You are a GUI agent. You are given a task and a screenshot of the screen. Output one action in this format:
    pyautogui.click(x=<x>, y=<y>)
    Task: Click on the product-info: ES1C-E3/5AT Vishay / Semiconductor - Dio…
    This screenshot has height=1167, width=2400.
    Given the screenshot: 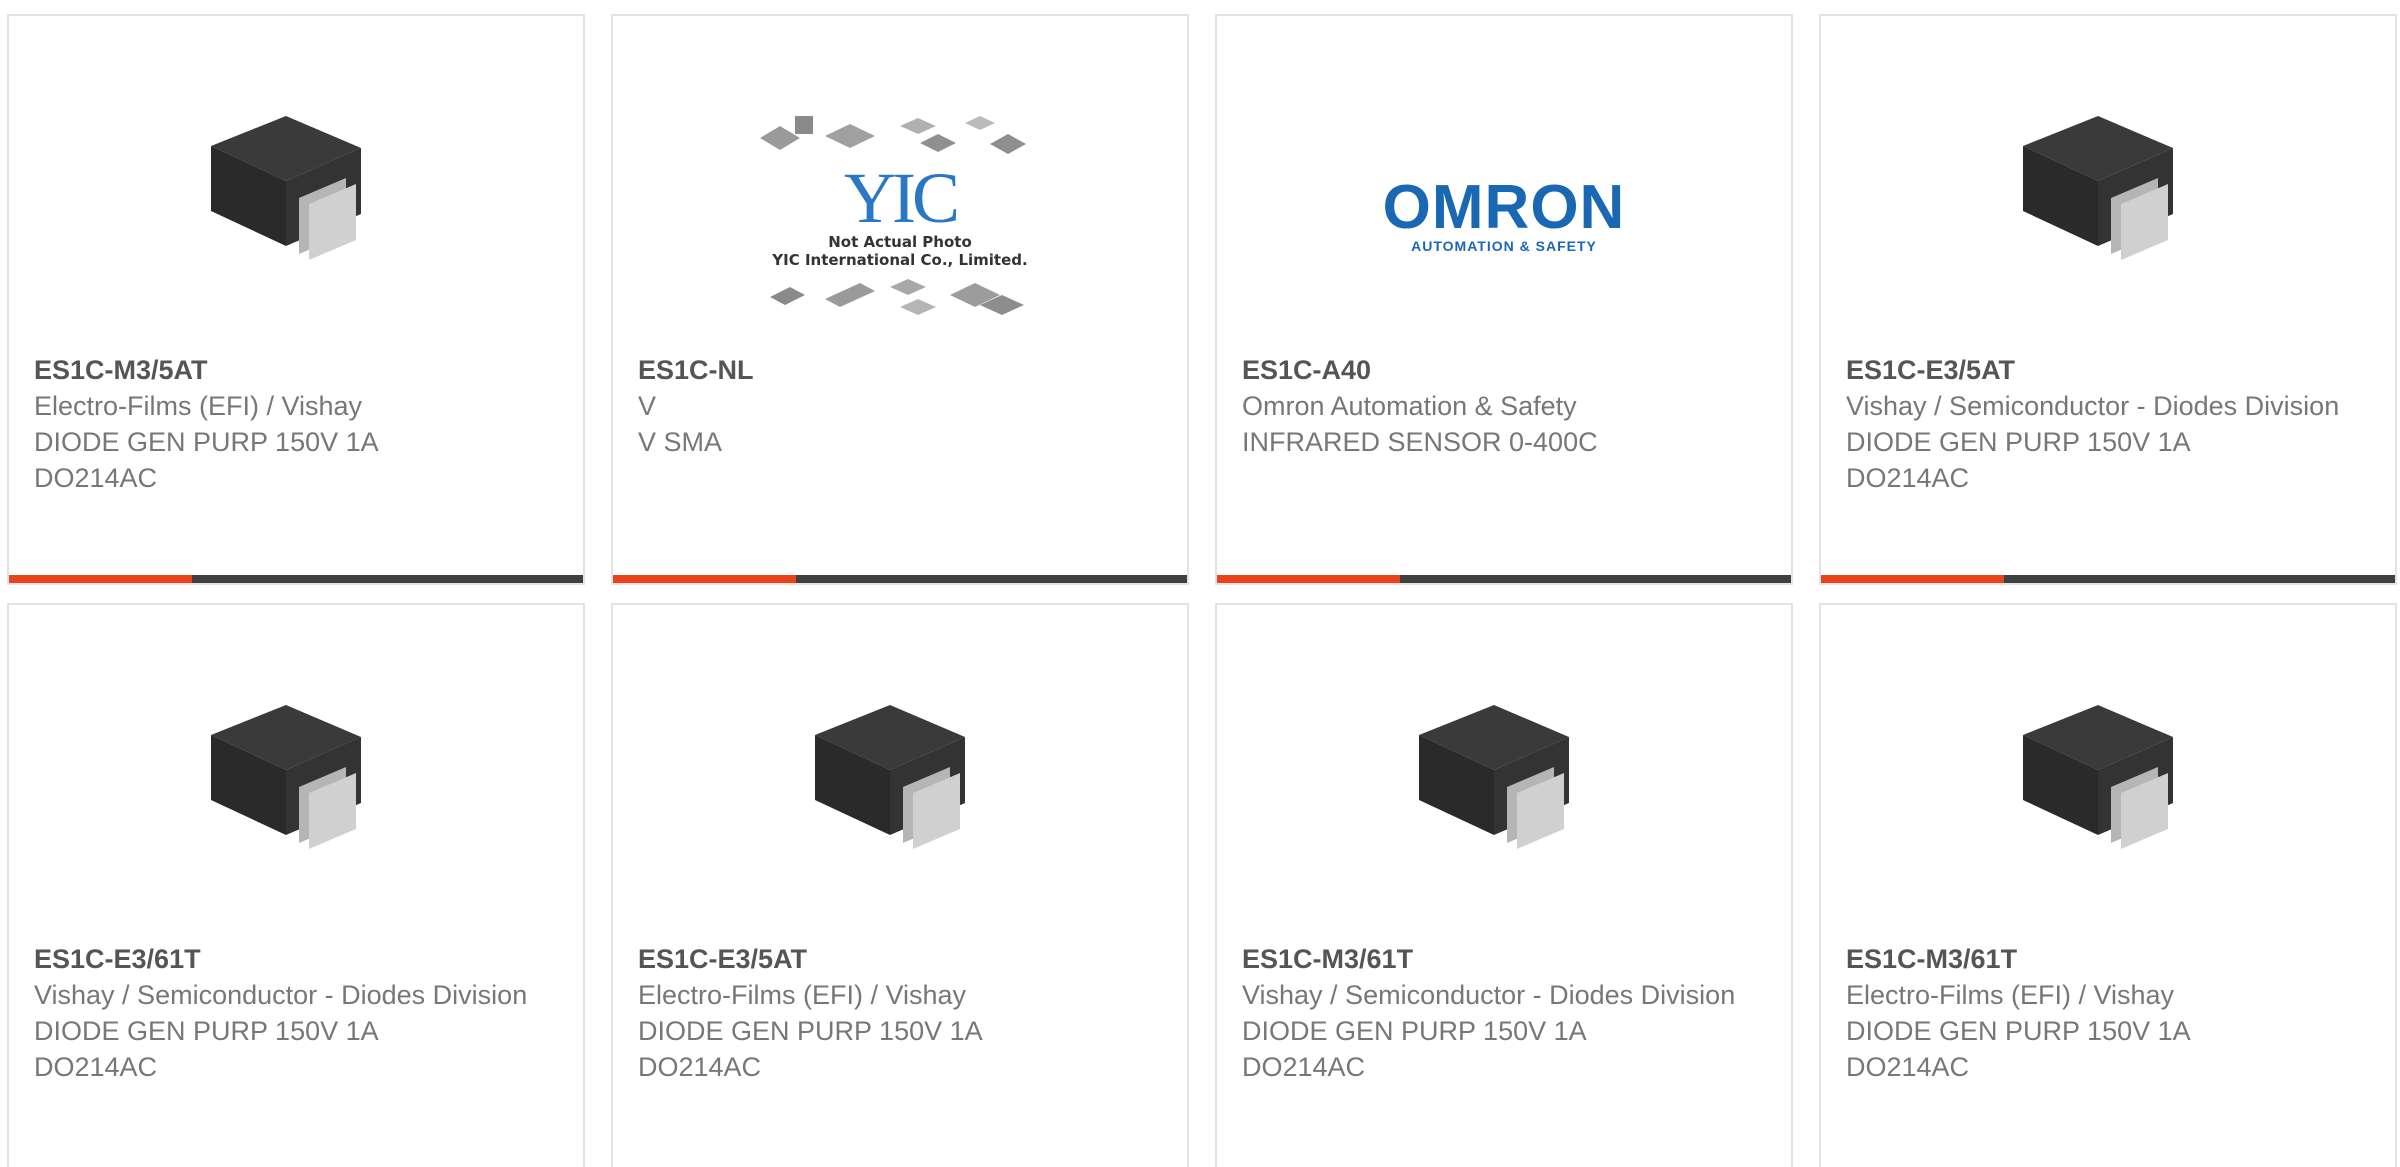 What is the action you would take?
    pyautogui.click(x=2108, y=424)
    